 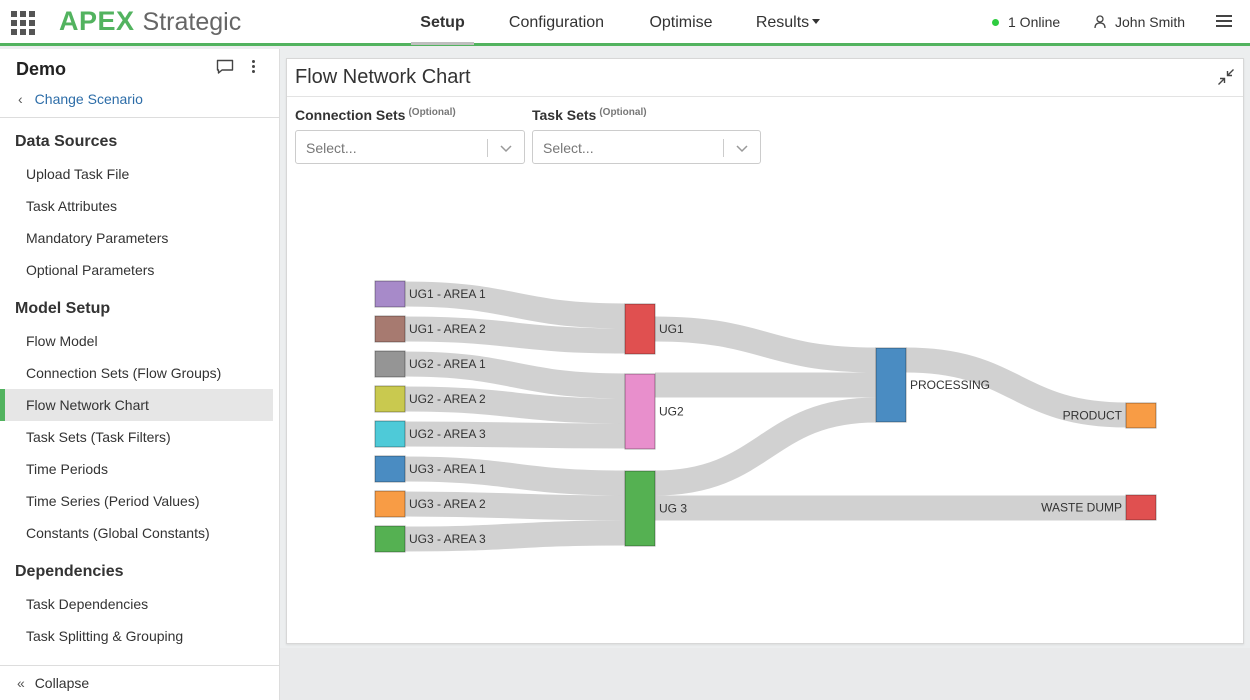 I want to click on sidebar-item-optional-parameters: Optional Parameters, so click(x=136, y=270).